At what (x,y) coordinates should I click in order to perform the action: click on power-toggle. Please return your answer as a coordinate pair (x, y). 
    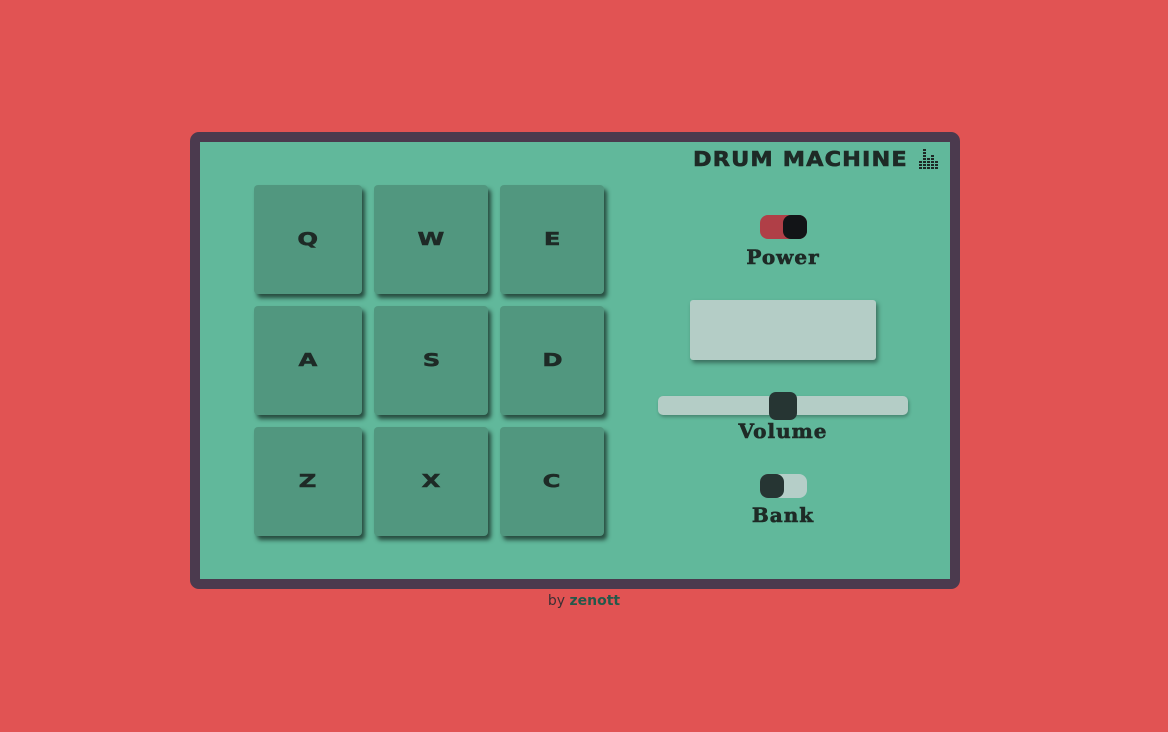
    Looking at the image, I should click on (783, 227).